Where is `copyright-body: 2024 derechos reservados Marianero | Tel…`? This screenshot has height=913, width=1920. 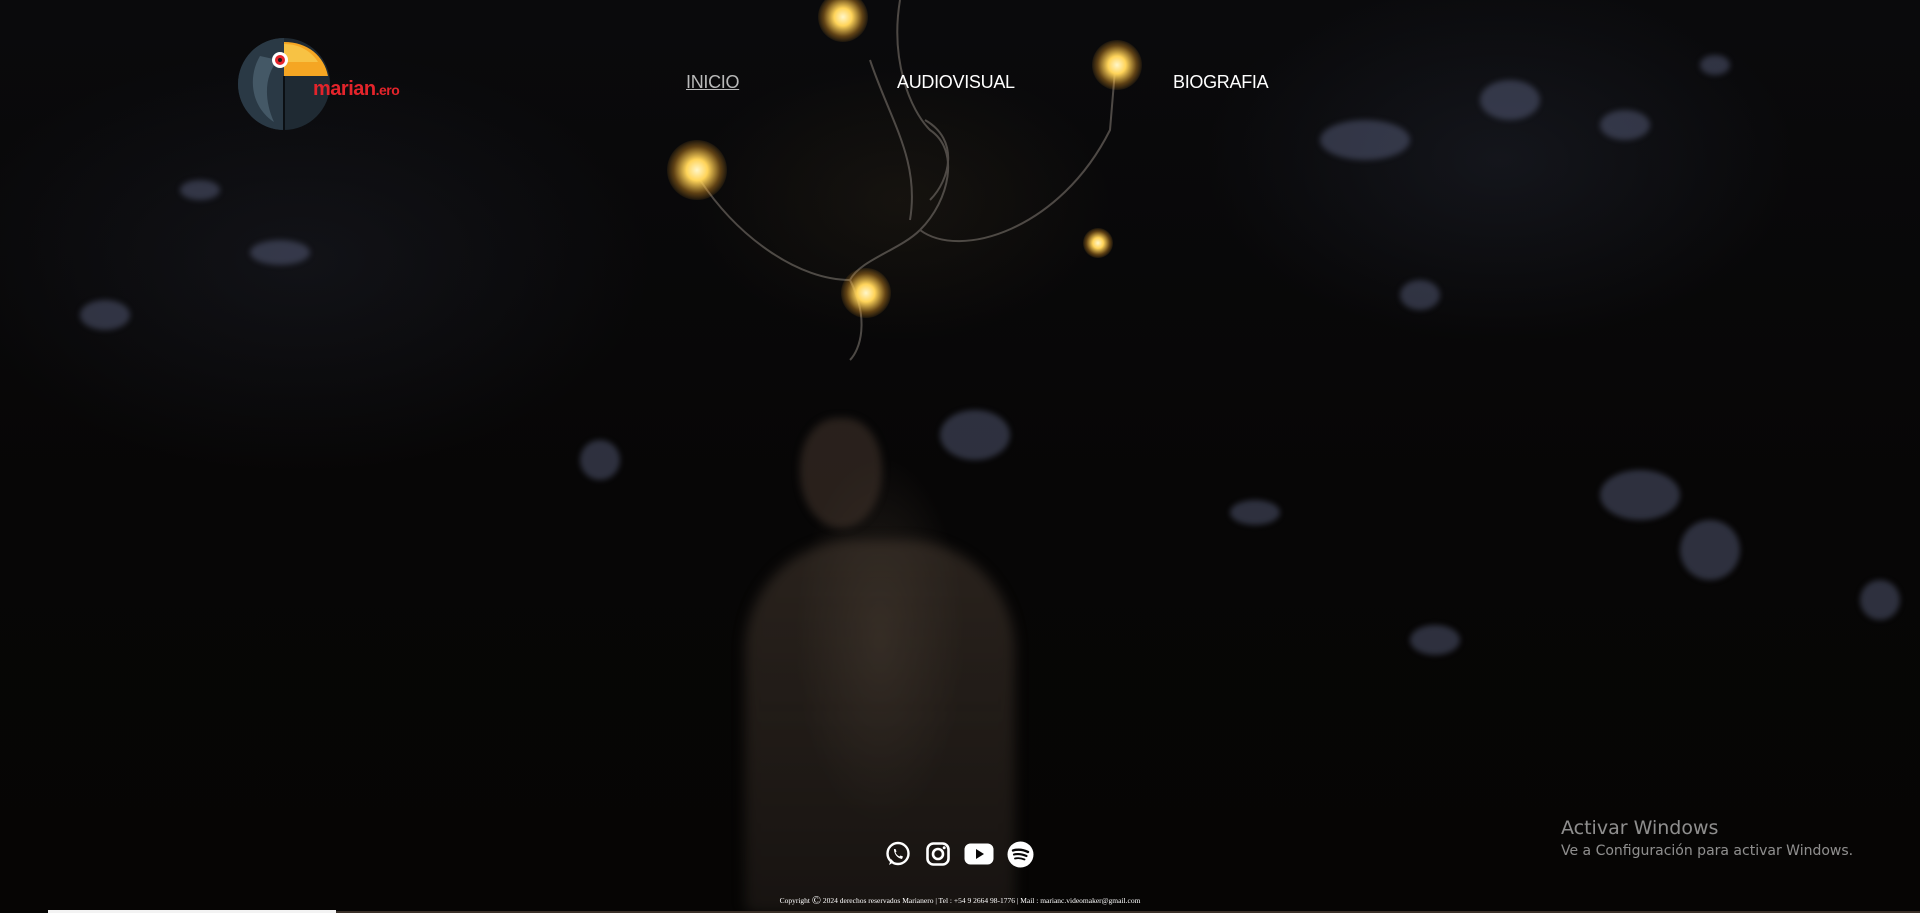
copyright-body: 2024 derechos reservados Marianero | Tel… is located at coordinates (981, 900).